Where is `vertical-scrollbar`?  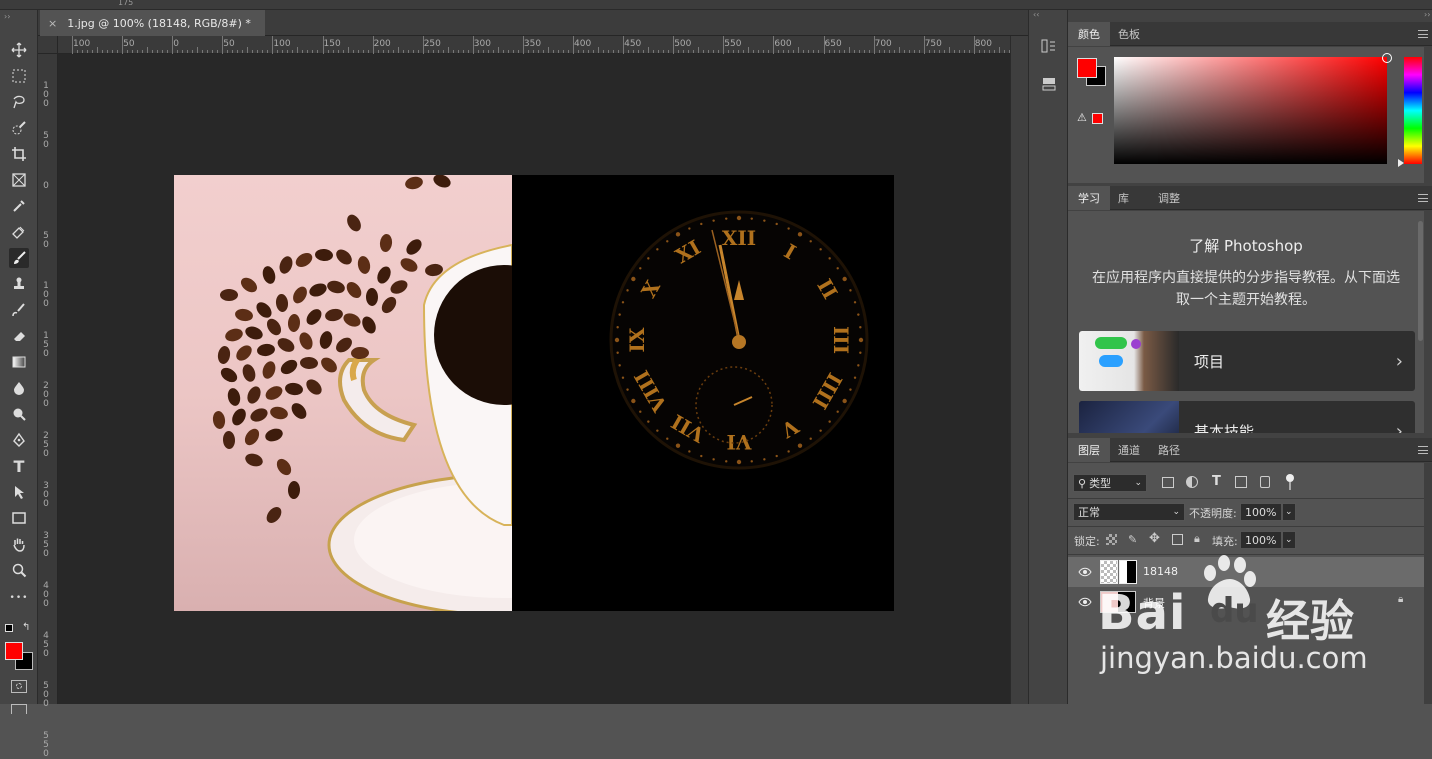 vertical-scrollbar is located at coordinates (1019, 370).